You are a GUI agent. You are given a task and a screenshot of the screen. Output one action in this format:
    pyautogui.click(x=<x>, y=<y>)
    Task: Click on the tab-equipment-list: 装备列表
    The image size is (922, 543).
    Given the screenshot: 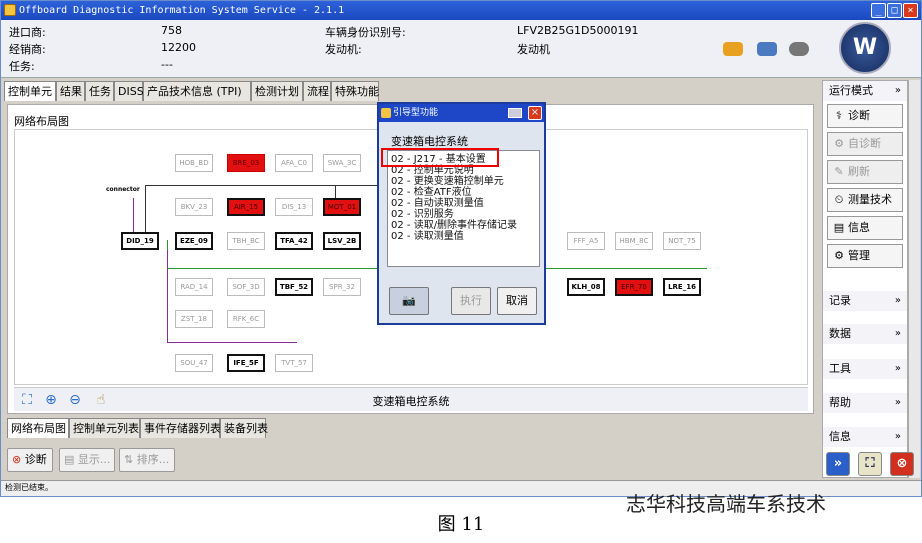 What is the action you would take?
    pyautogui.click(x=244, y=428)
    